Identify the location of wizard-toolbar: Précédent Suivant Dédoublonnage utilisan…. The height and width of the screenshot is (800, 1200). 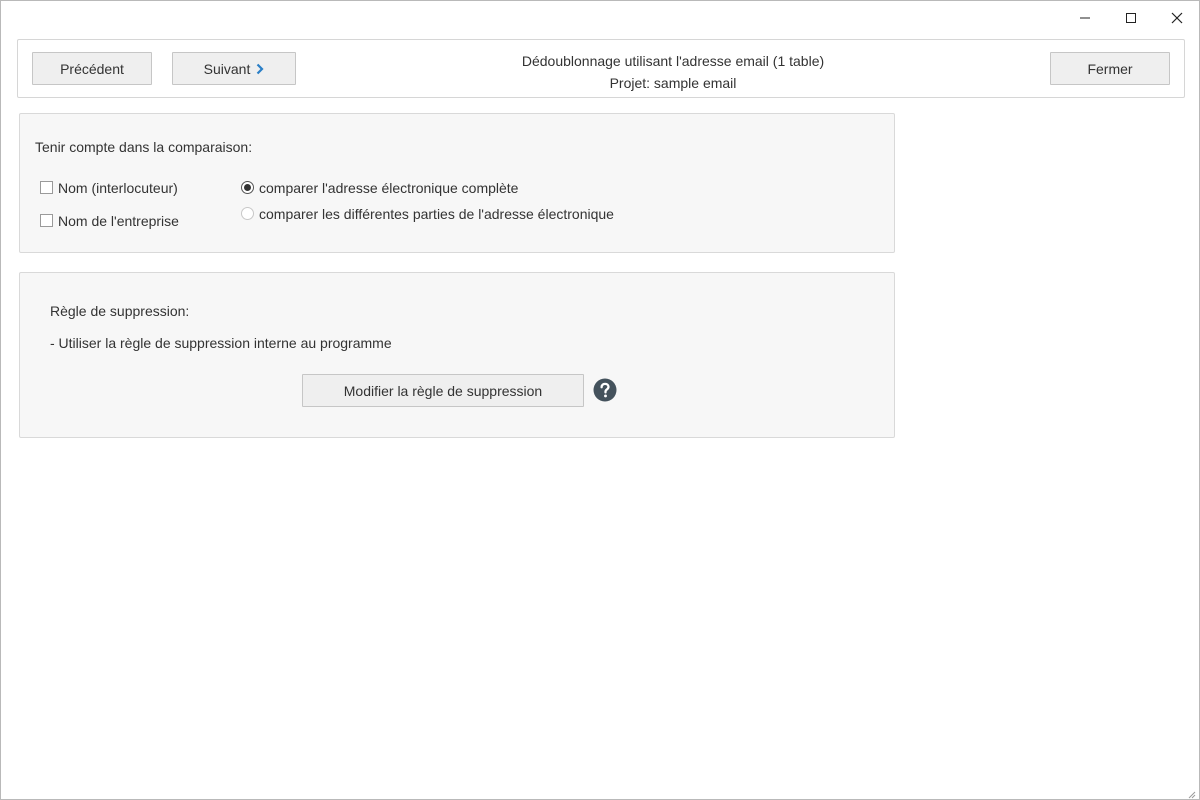
(601, 68).